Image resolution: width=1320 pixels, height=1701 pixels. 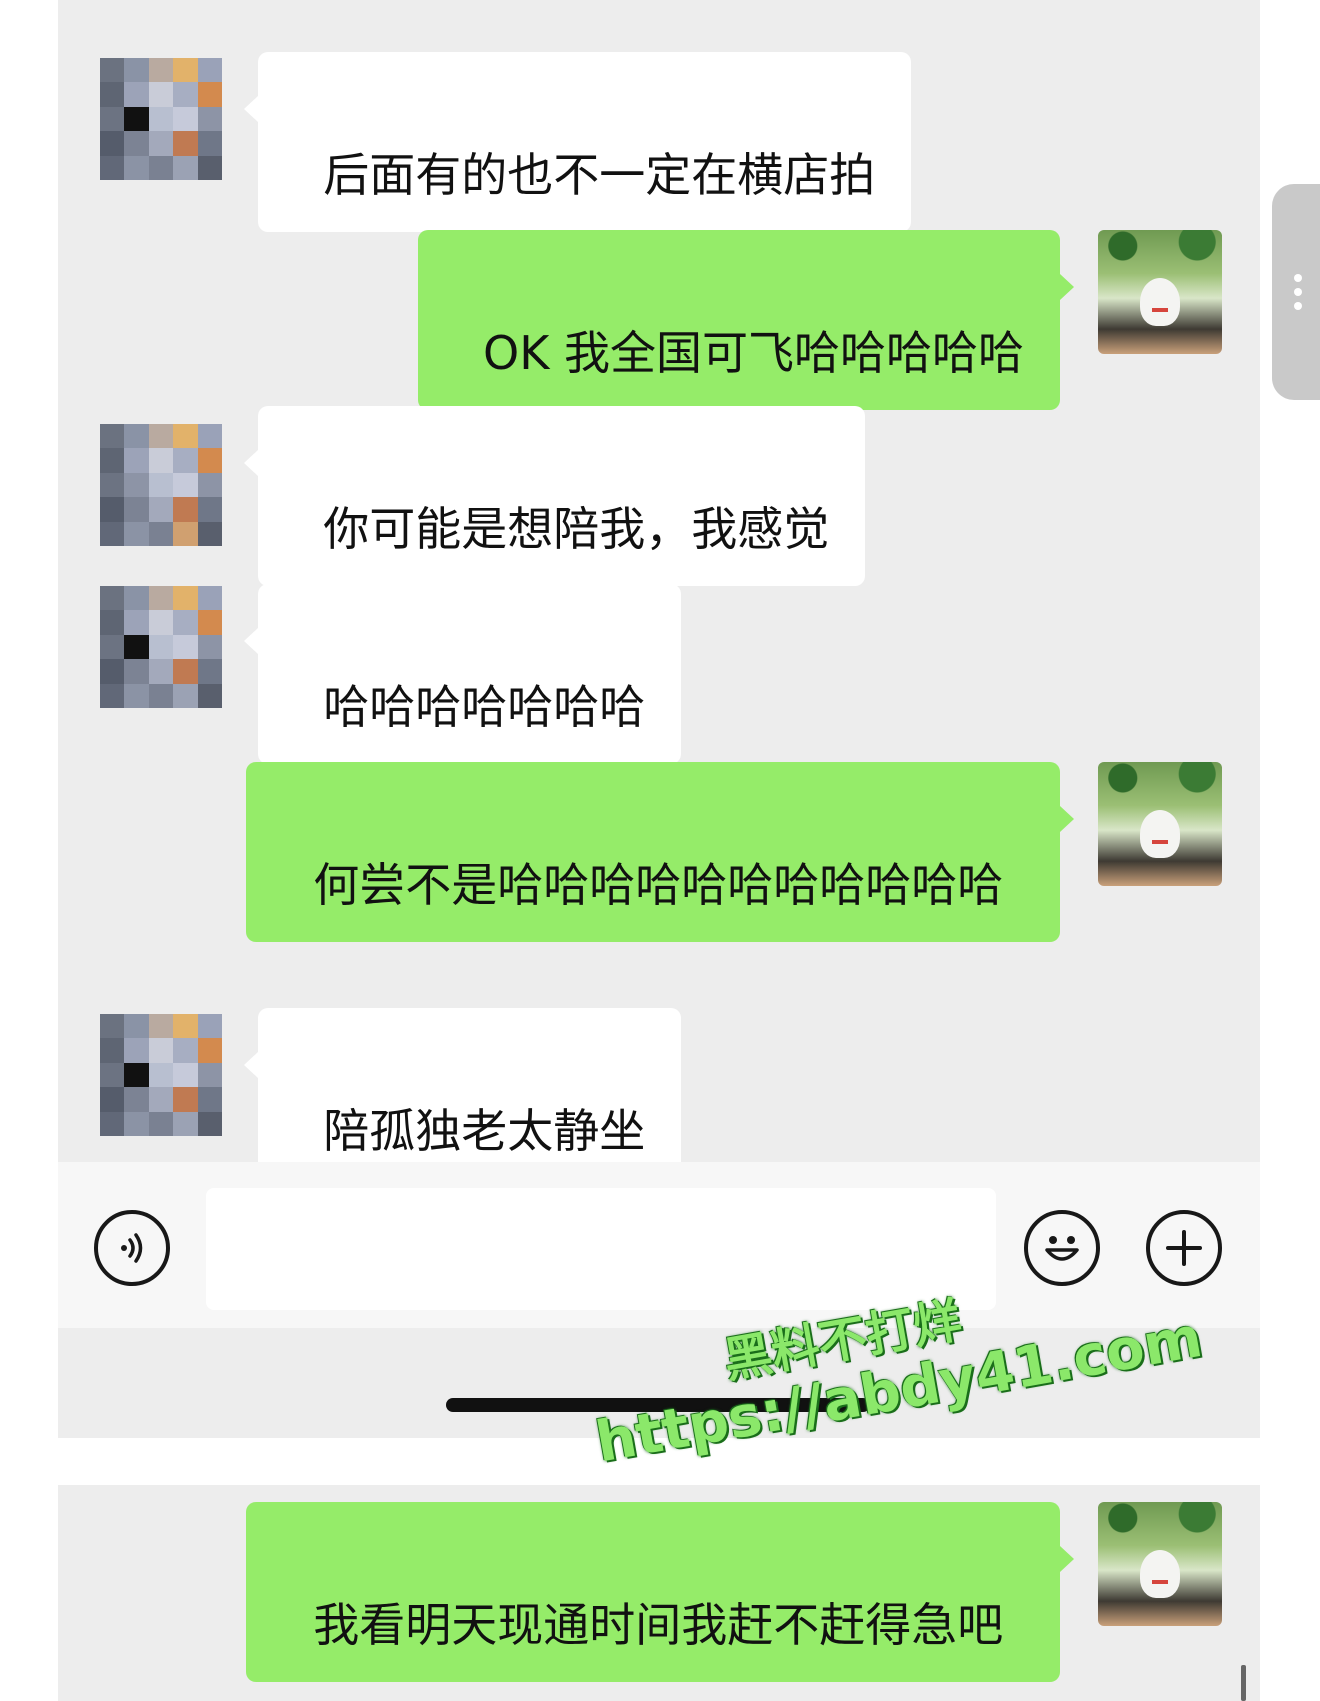 What do you see at coordinates (658, 885) in the screenshot?
I see `message-text: 何尝不是哈哈哈哈哈哈哈哈哈哈哈` at bounding box center [658, 885].